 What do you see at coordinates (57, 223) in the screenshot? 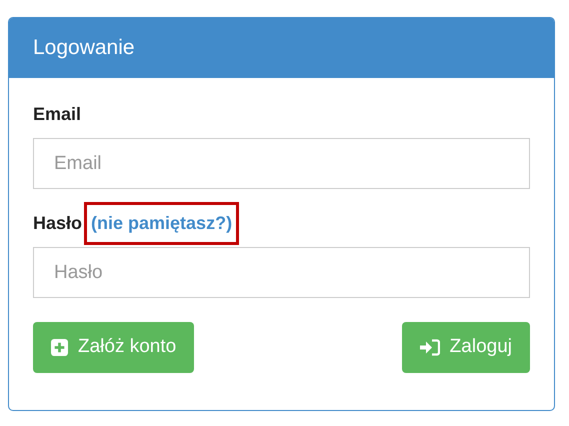
I see `field-label: Hasło` at bounding box center [57, 223].